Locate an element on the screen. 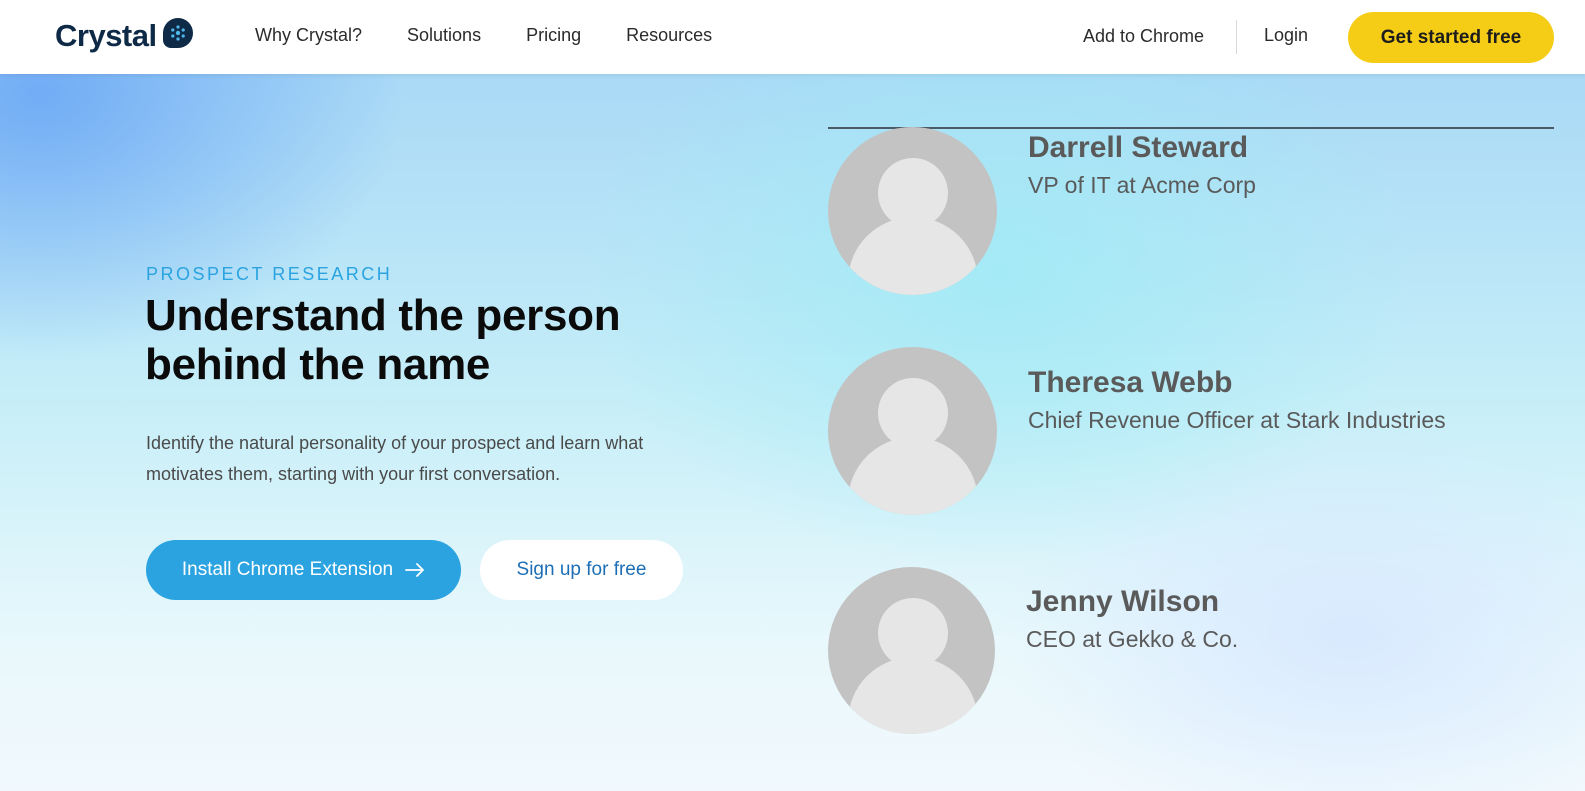  profiles-top-rule is located at coordinates (1191, 128).